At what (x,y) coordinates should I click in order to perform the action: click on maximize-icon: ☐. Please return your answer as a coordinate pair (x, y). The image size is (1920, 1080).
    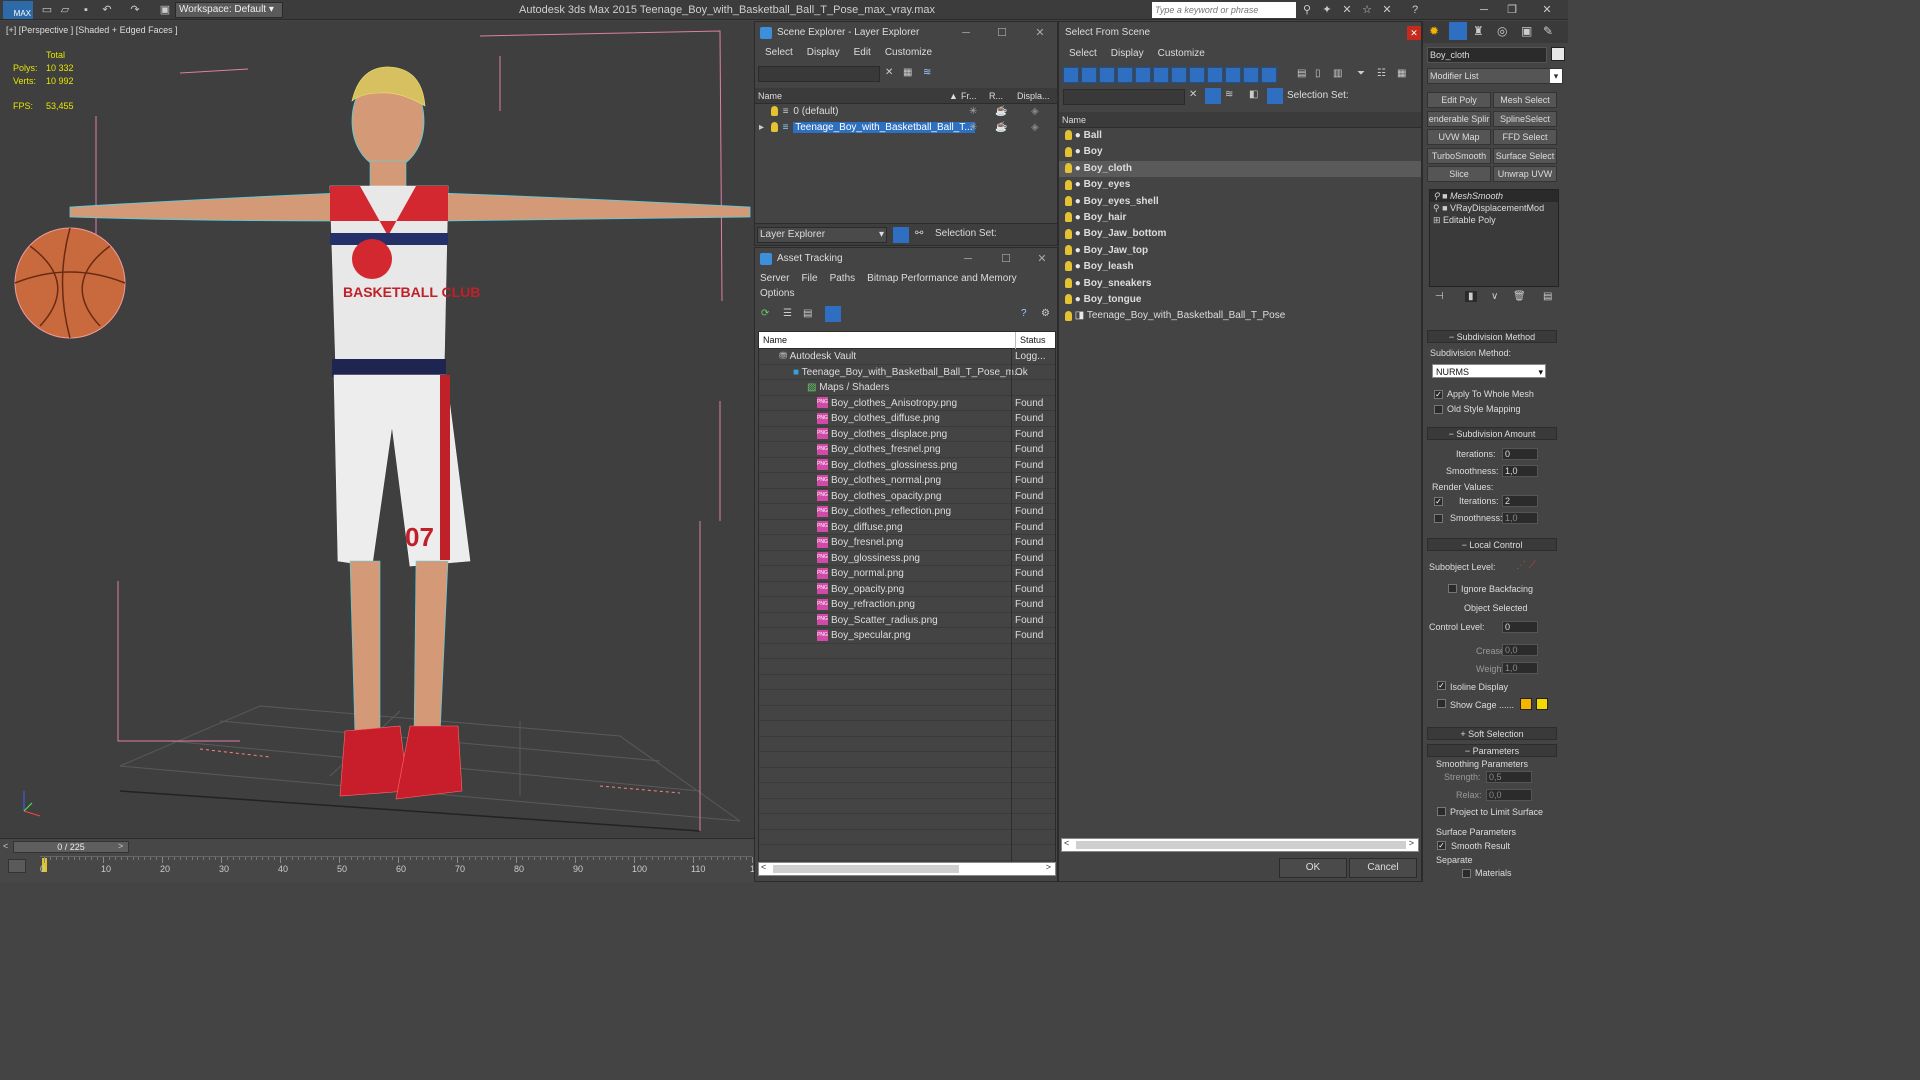
    Looking at the image, I should click on (1006, 259).